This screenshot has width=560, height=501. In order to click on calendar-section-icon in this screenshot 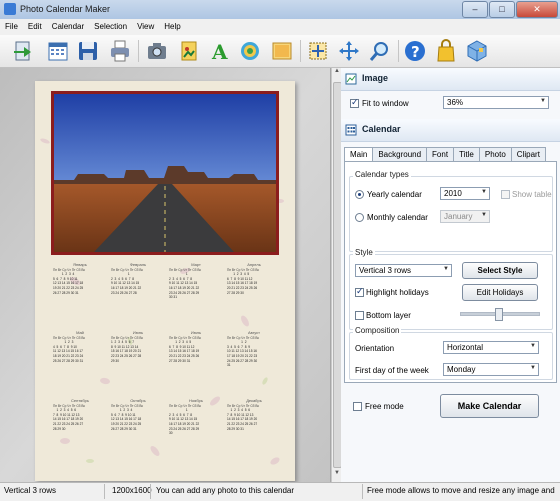, I will do `click(351, 130)`.